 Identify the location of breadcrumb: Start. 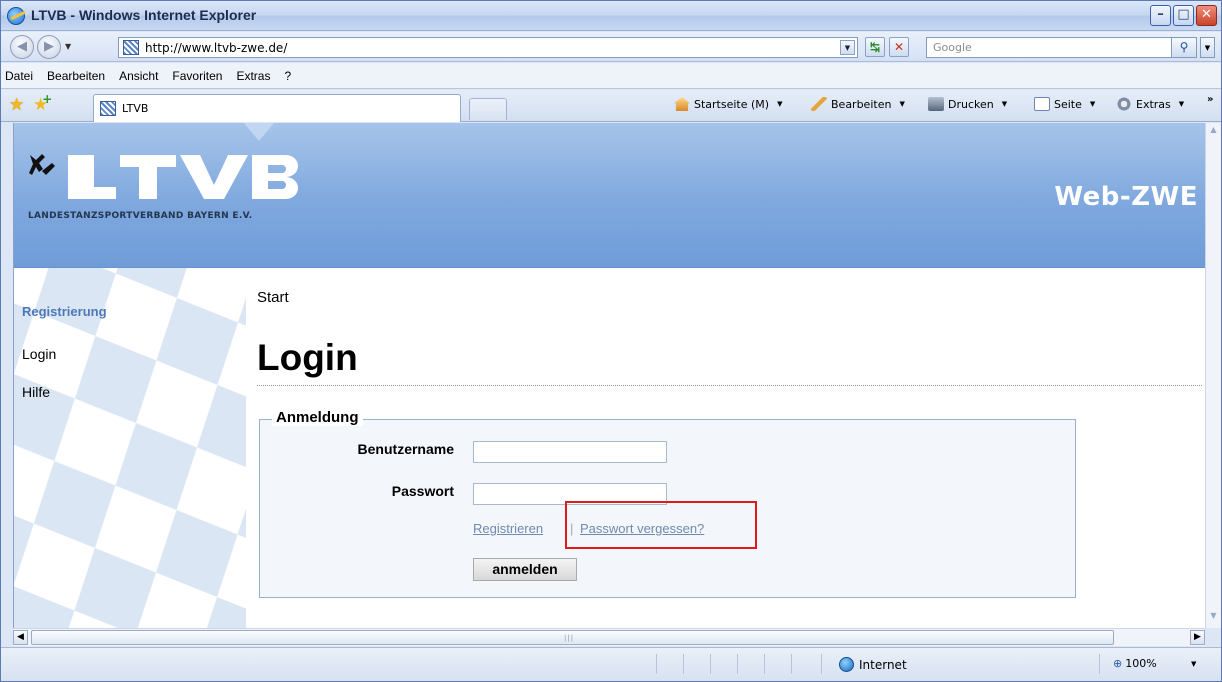
(273, 297).